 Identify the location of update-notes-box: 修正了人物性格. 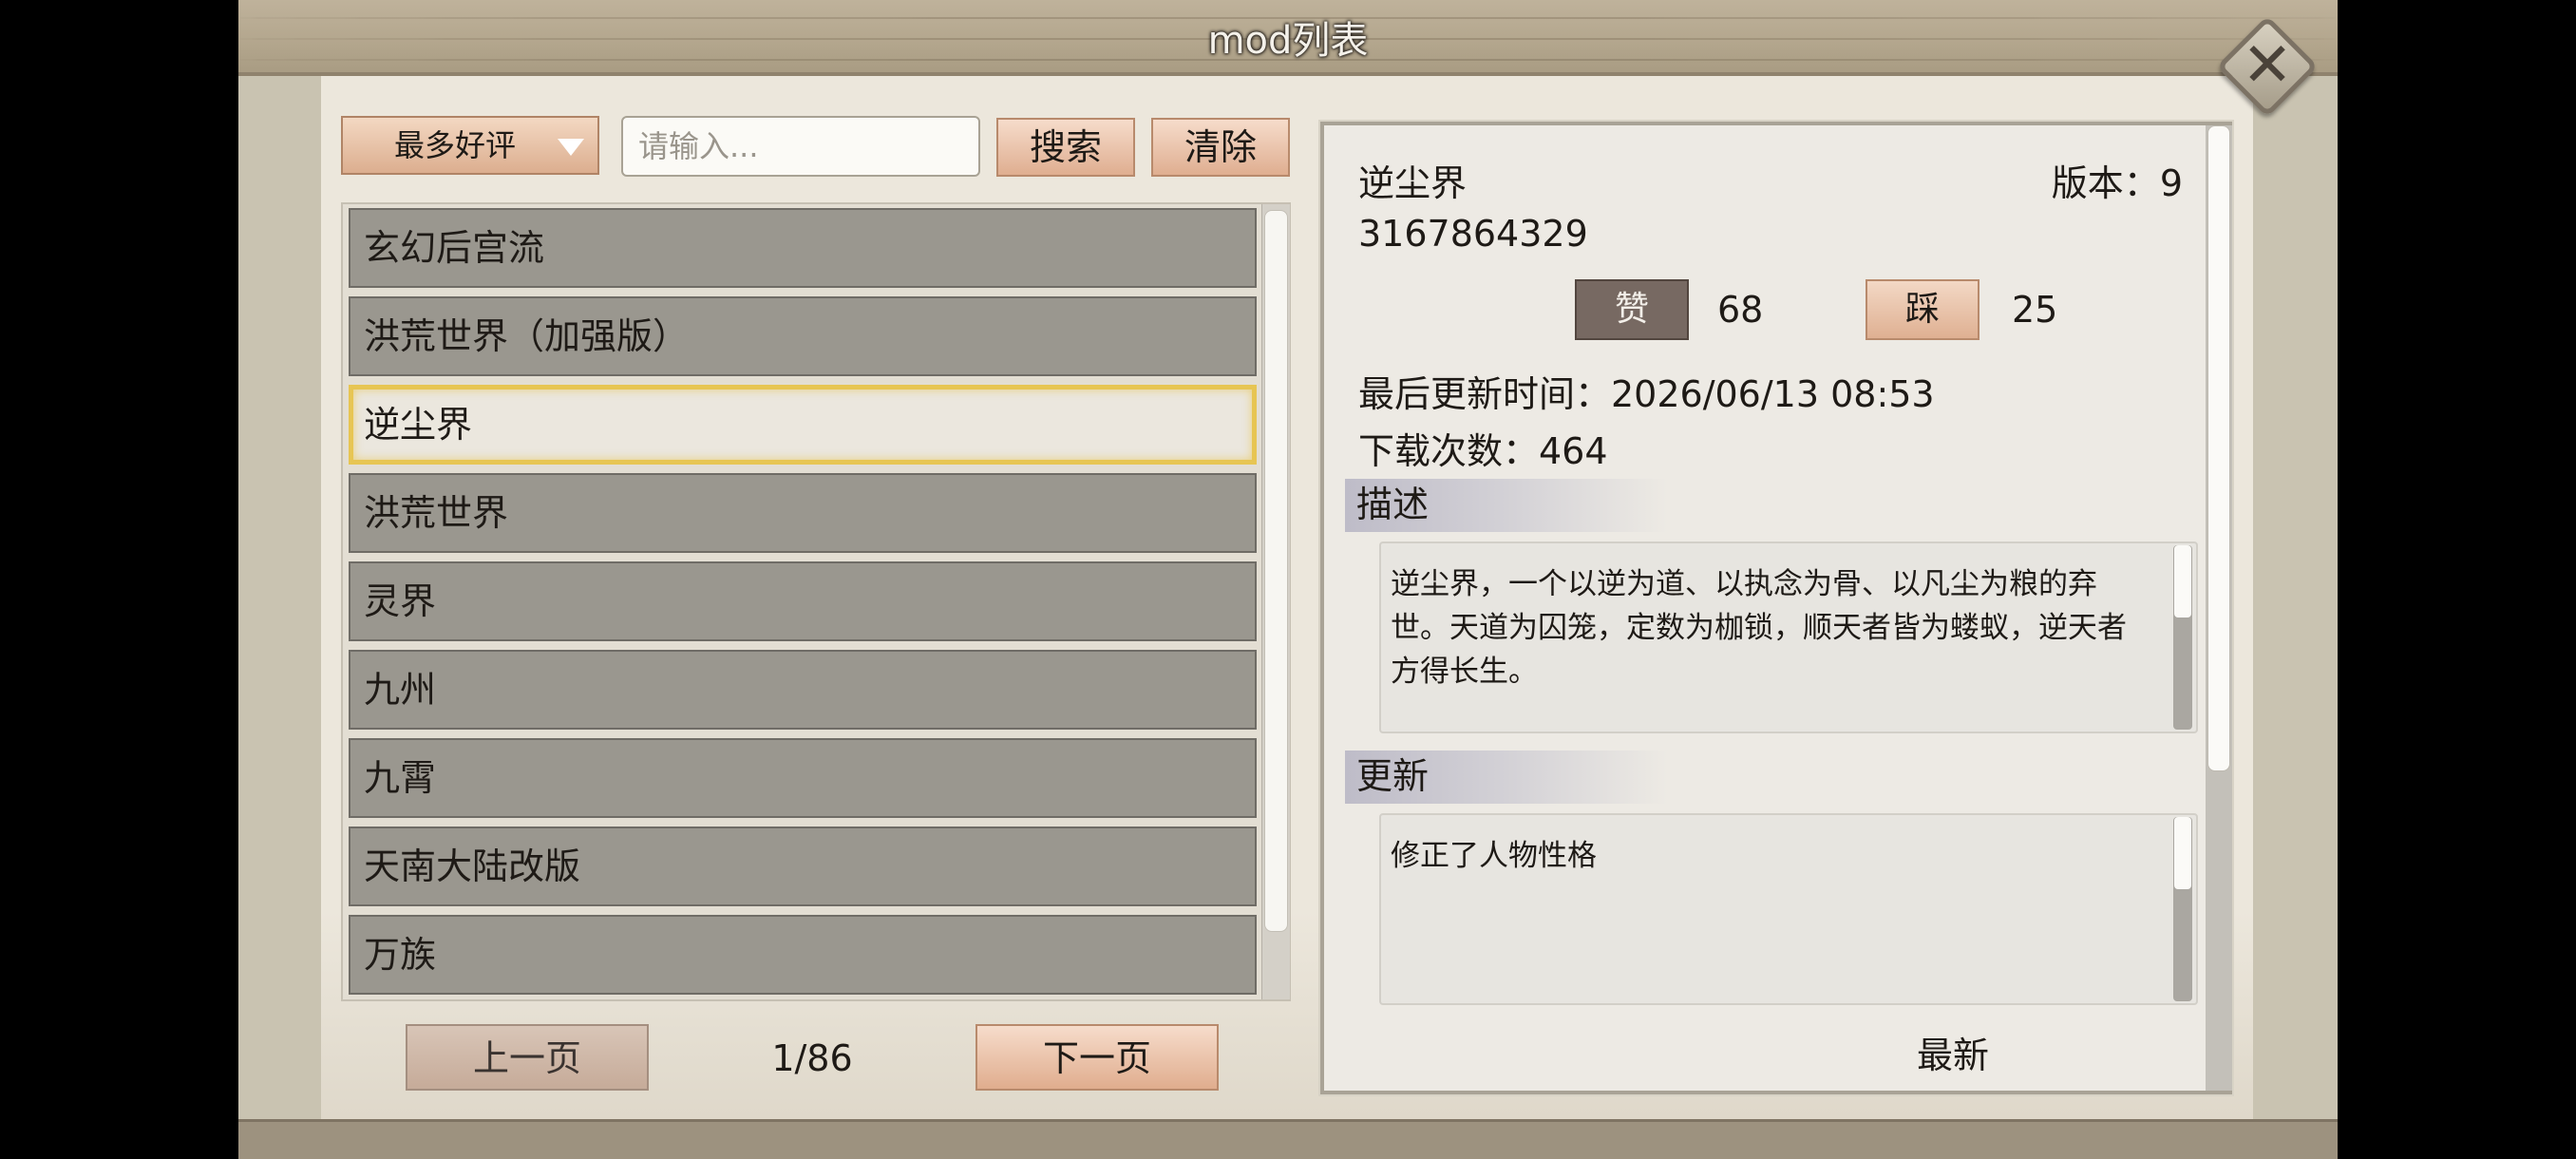
(1788, 909).